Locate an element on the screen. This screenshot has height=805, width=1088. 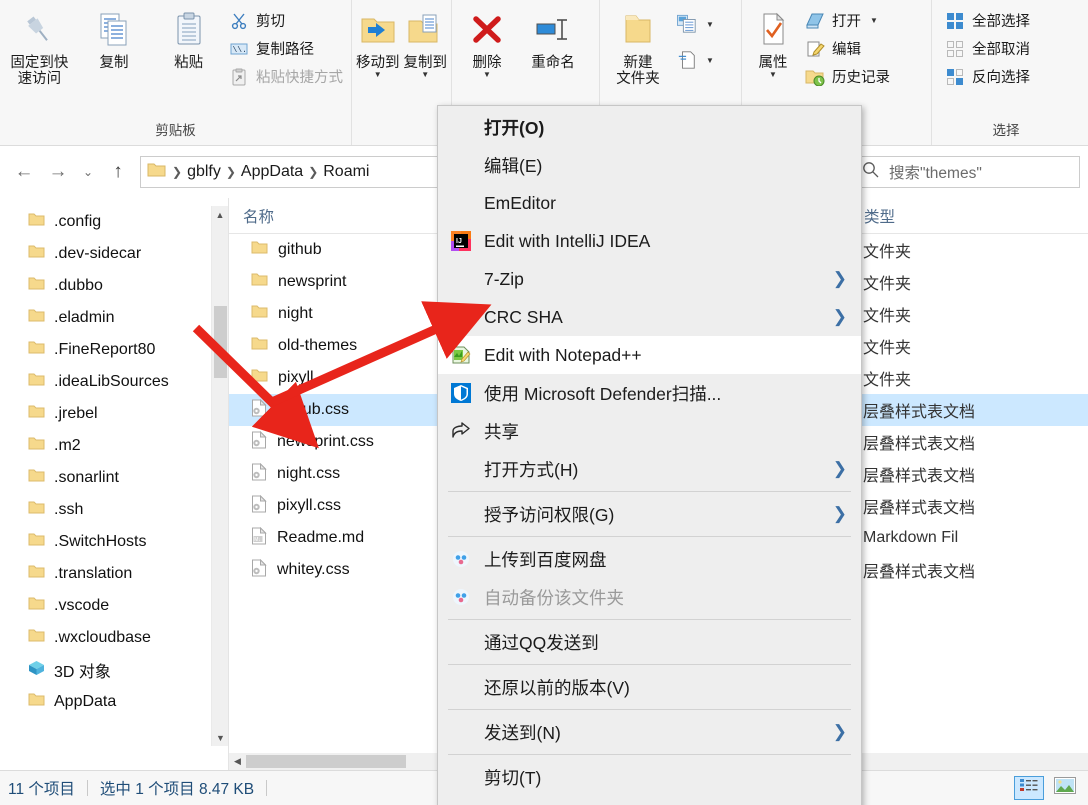
copy-button: 复制 is located at coordinates (114, 37).